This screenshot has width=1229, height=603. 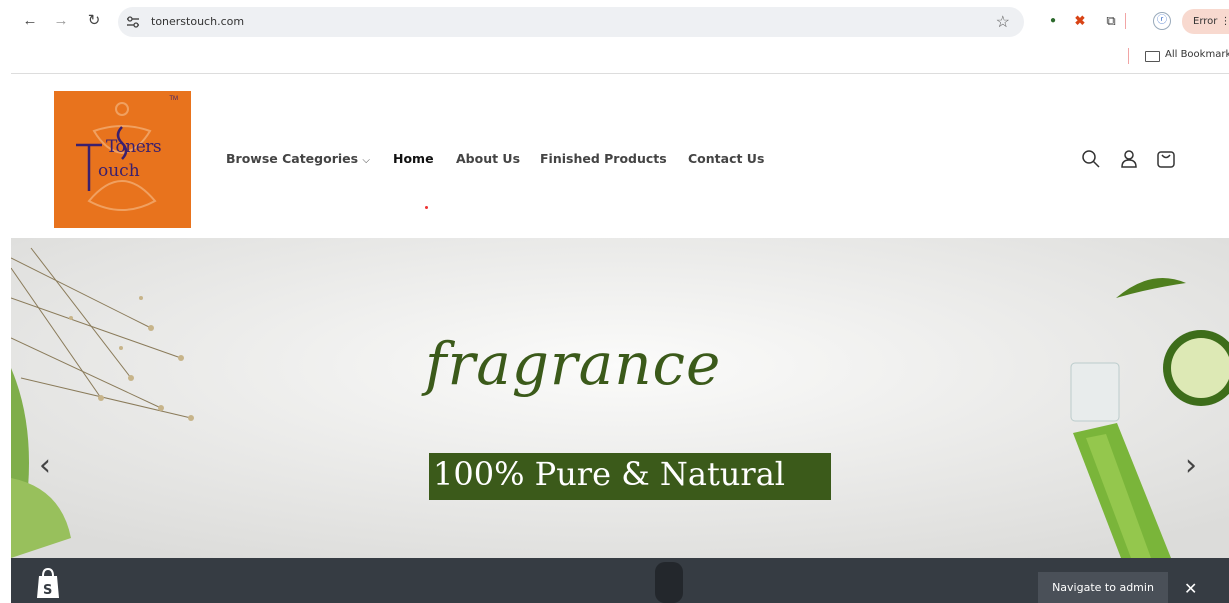 I want to click on nav-browse-label: Browse Categories, so click(x=292, y=158).